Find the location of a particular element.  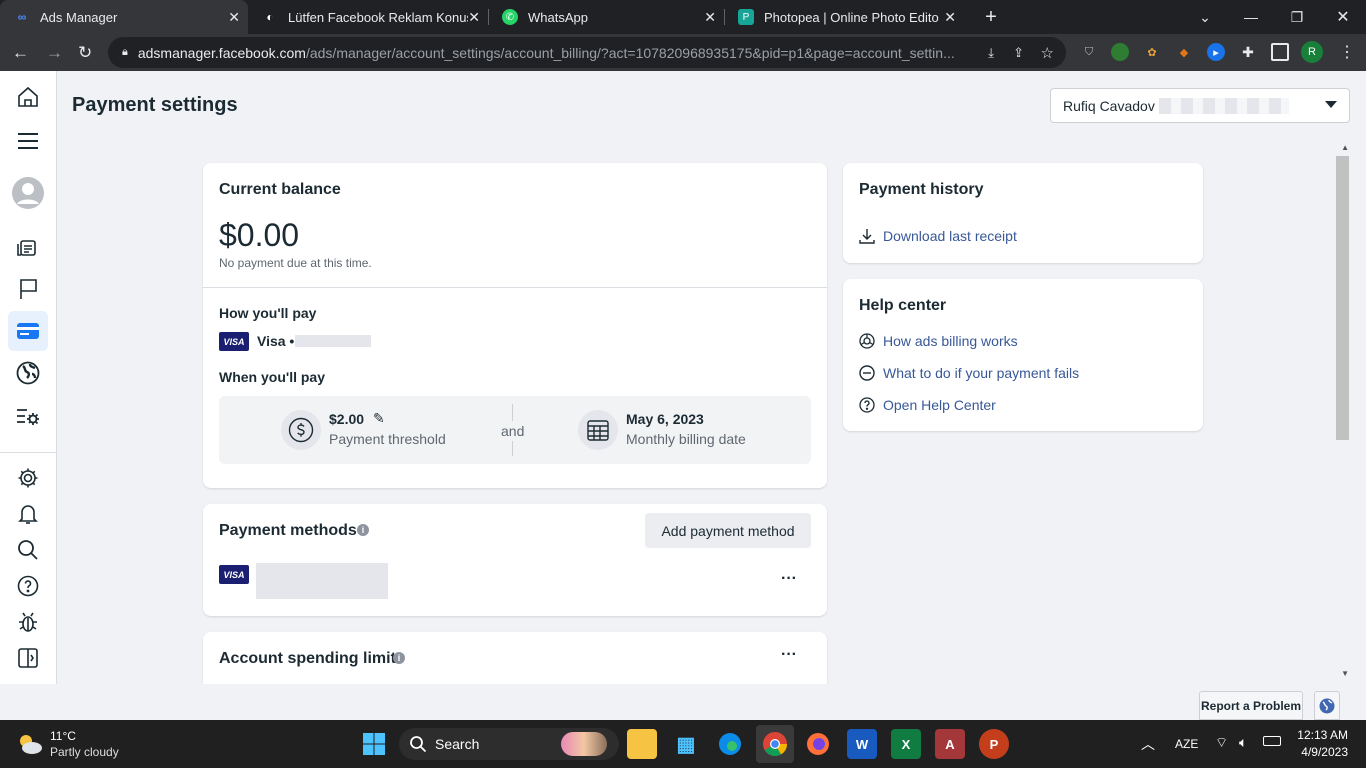

add-payment-method-button: Add payment method is located at coordinates (728, 530).